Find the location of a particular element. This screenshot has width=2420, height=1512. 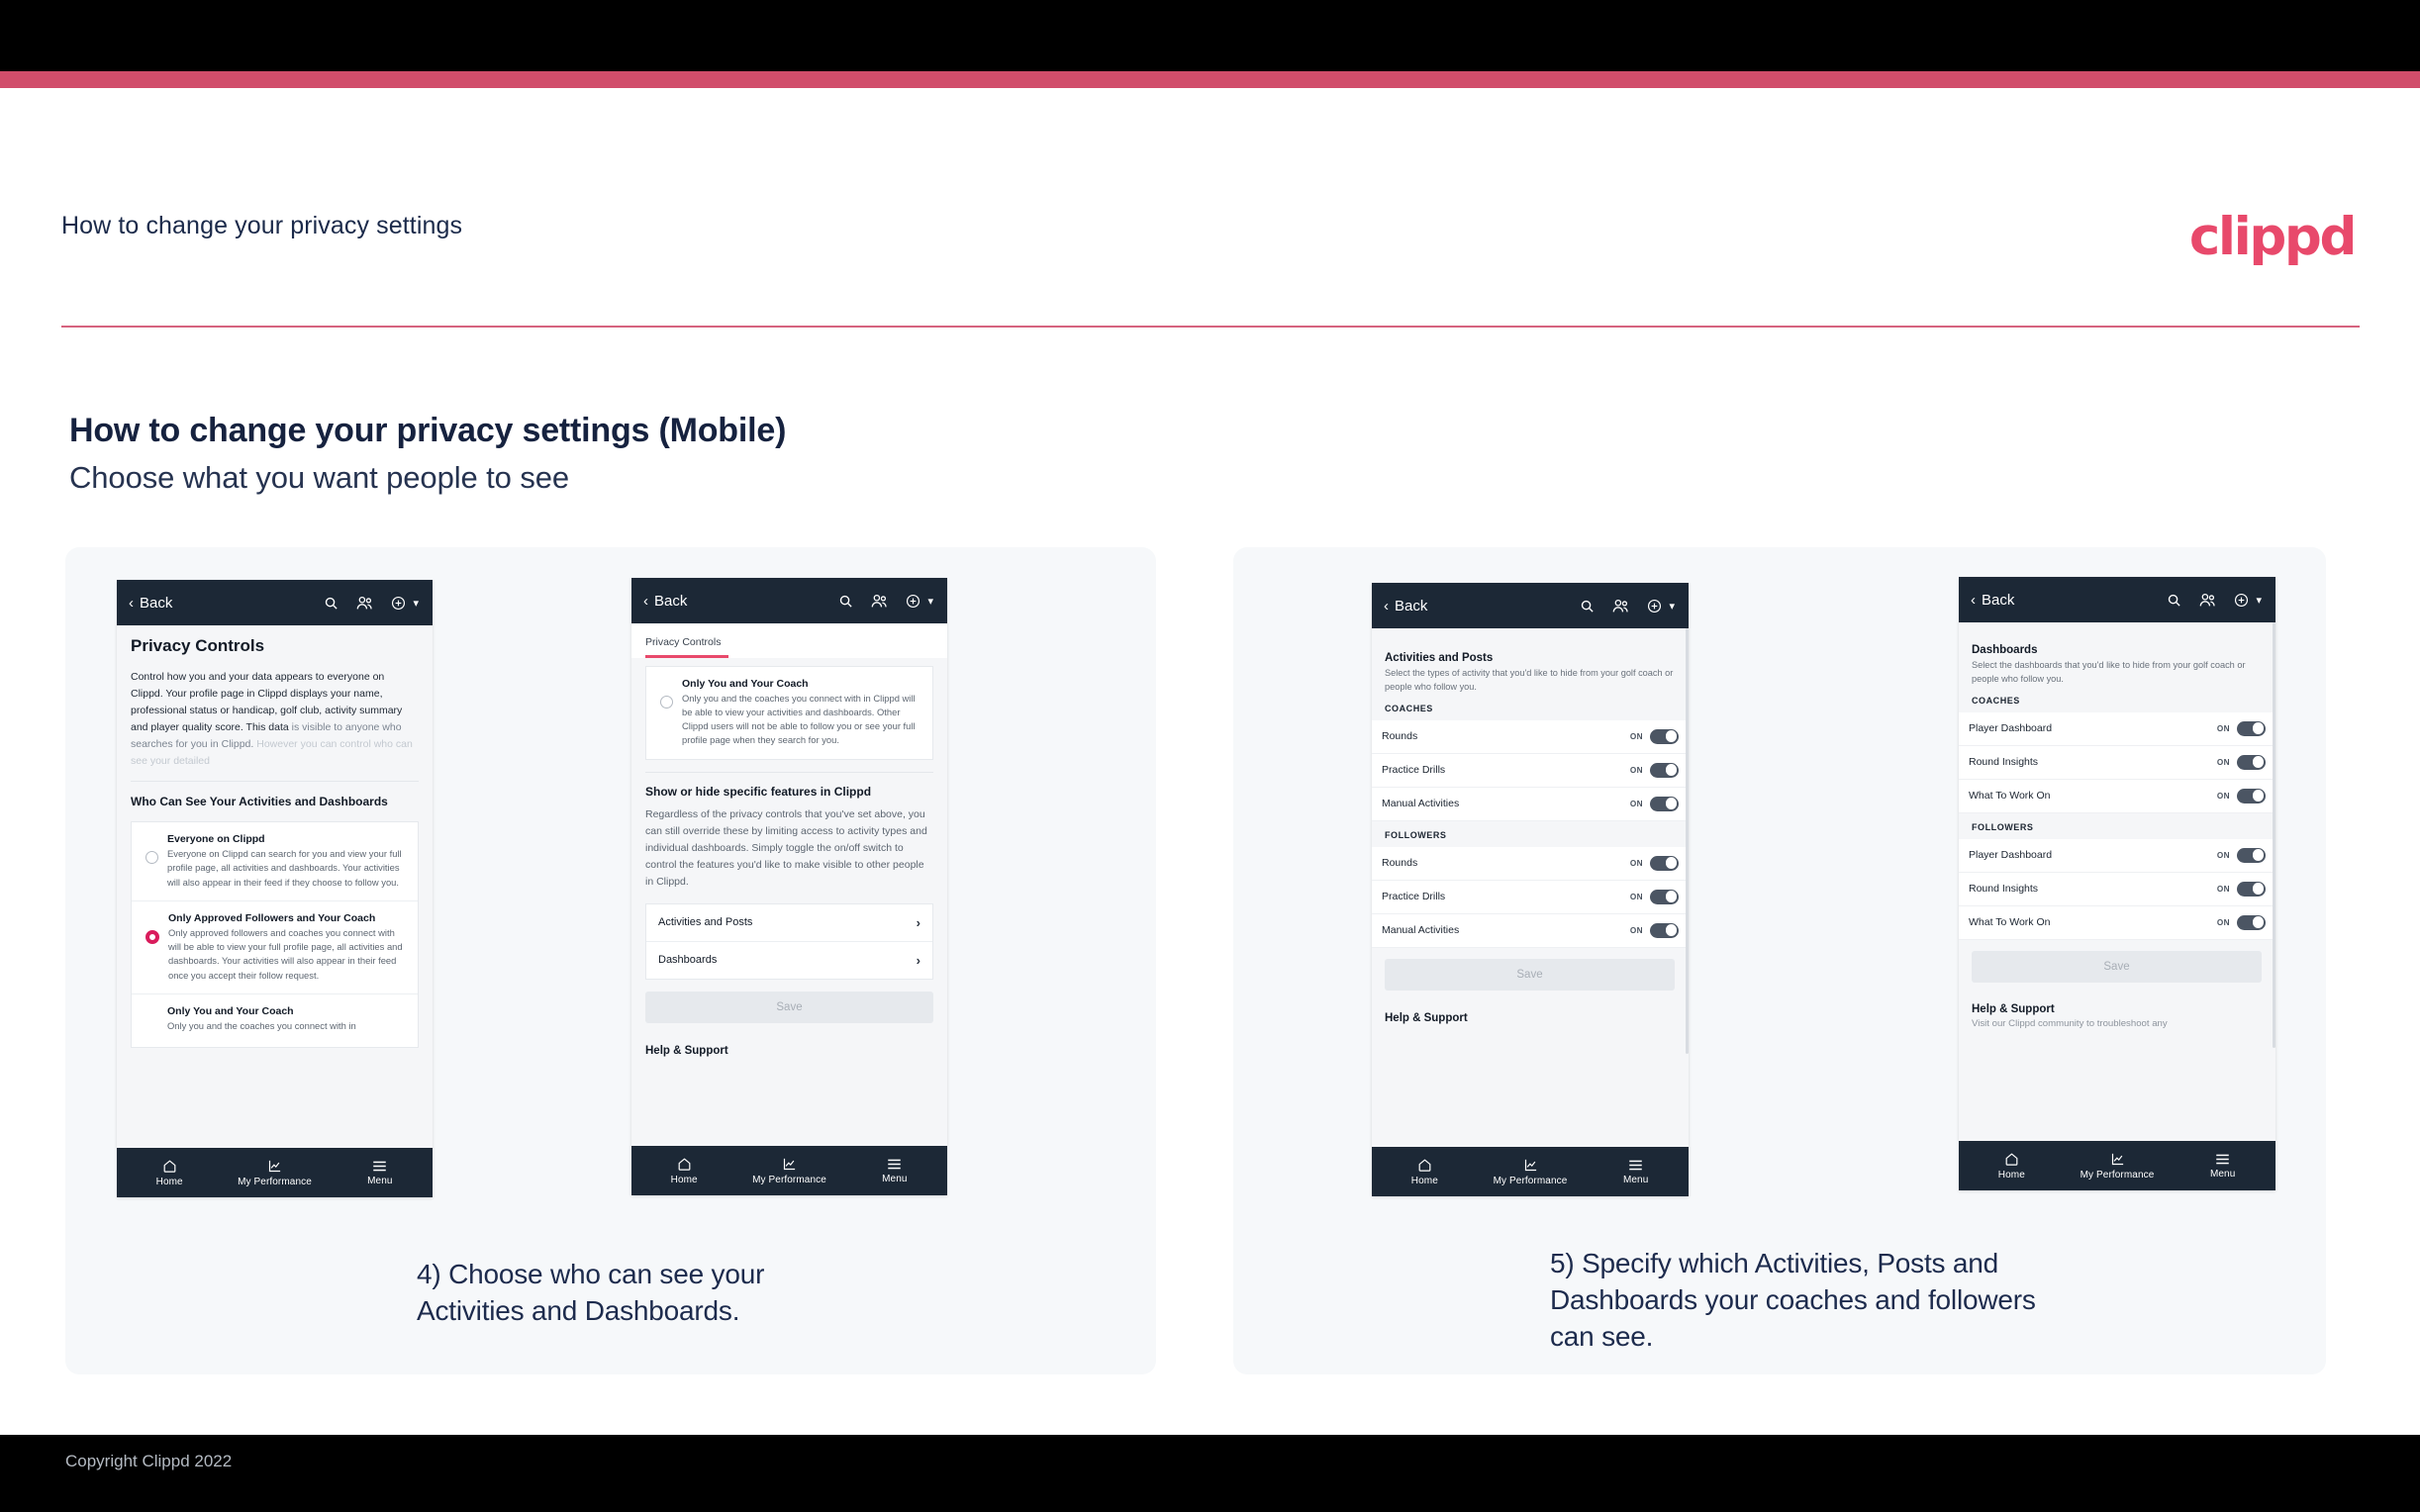

back-label: Back is located at coordinates (1998, 600).